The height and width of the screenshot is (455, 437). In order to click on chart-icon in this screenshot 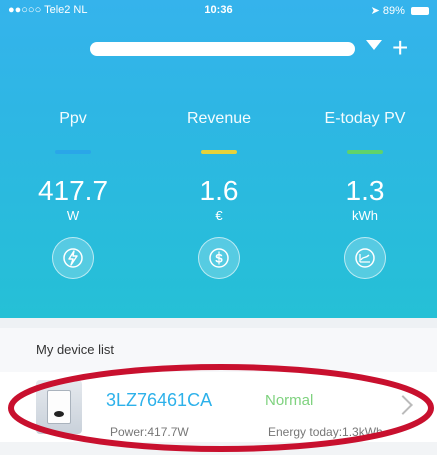, I will do `click(365, 258)`.